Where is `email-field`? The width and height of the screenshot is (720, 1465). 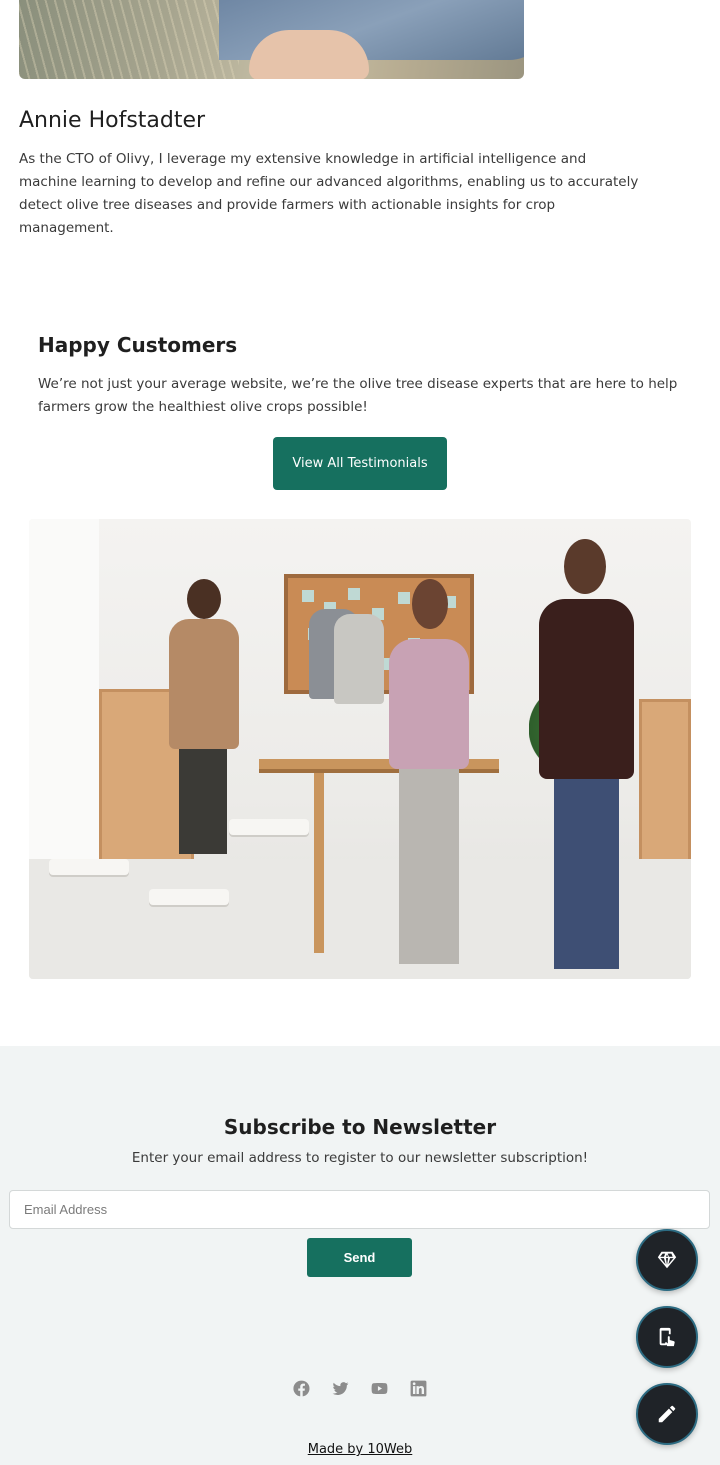
email-field is located at coordinates (359, 1209).